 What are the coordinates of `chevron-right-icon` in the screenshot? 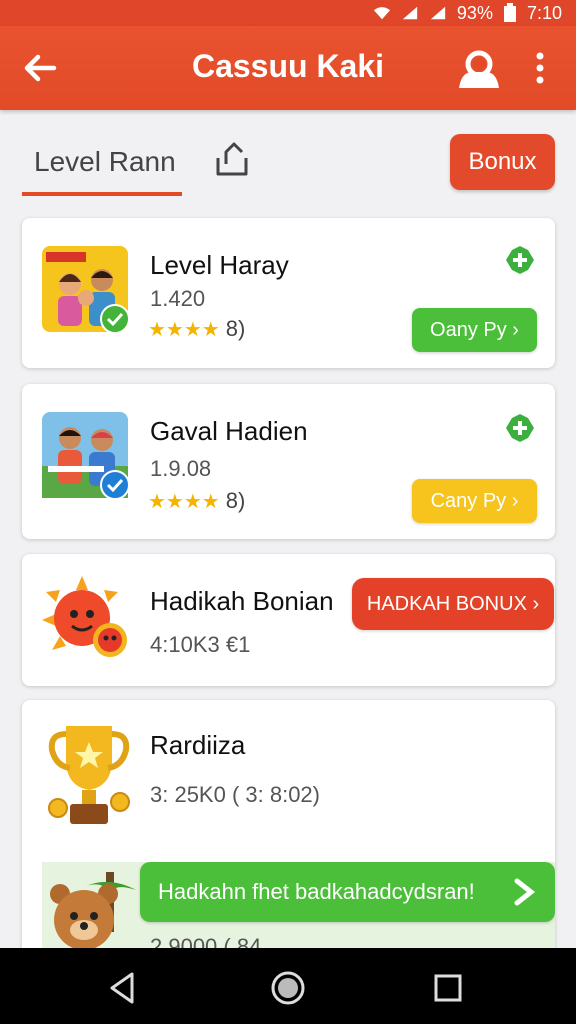 It's located at (525, 892).